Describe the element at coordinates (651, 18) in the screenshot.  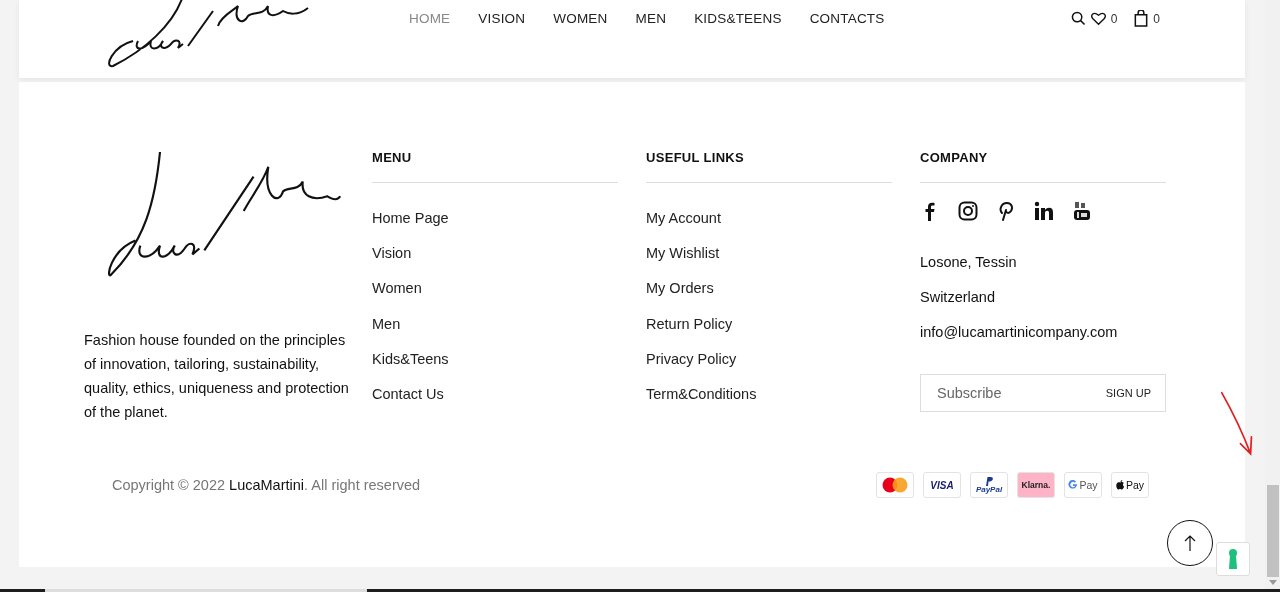
I see `nav-link: MEN` at that location.